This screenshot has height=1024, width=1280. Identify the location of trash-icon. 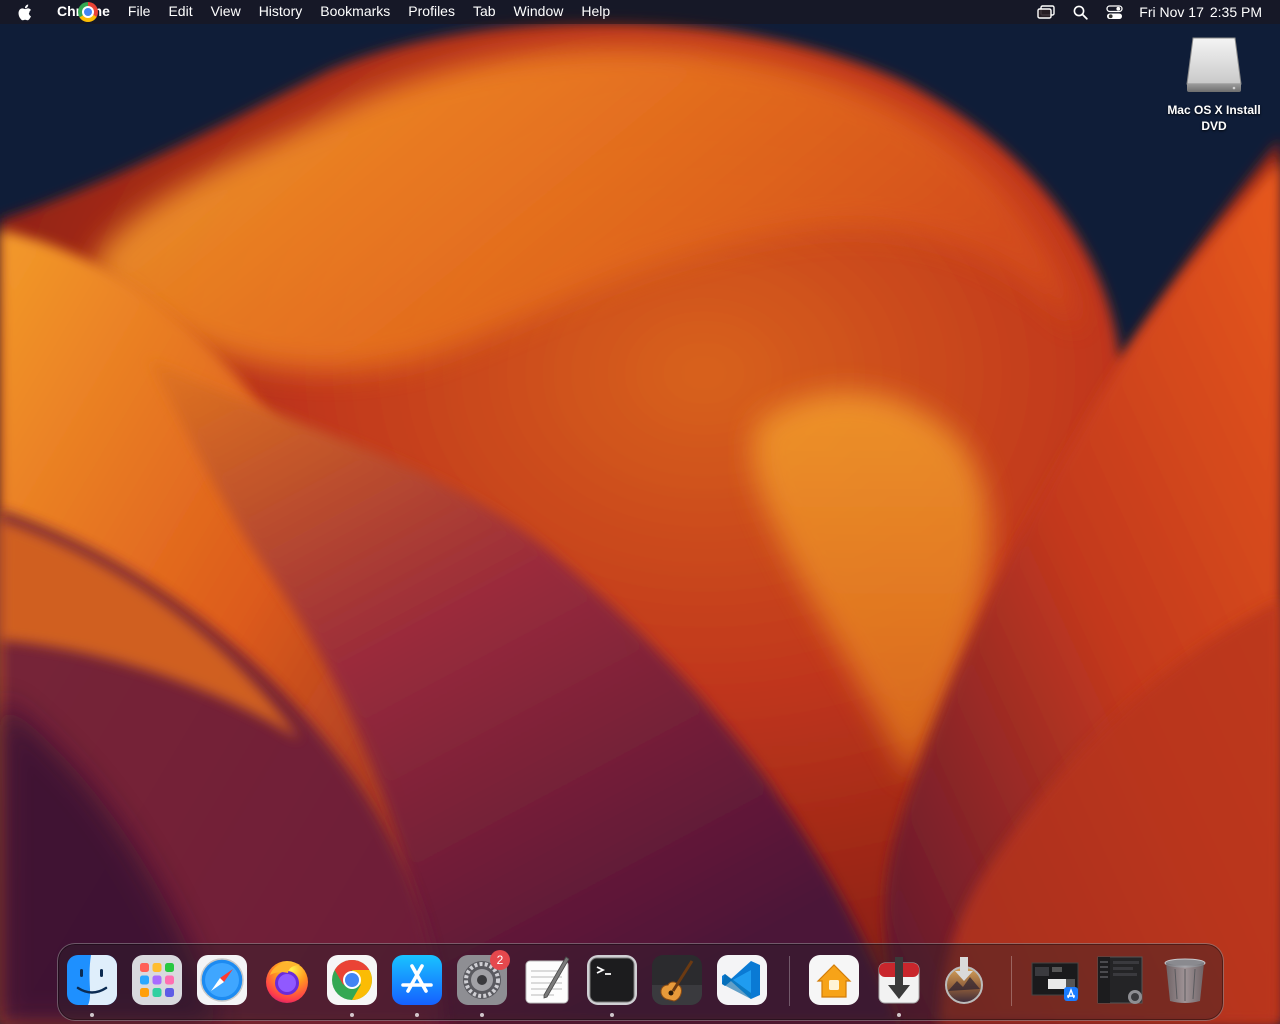
(1185, 980).